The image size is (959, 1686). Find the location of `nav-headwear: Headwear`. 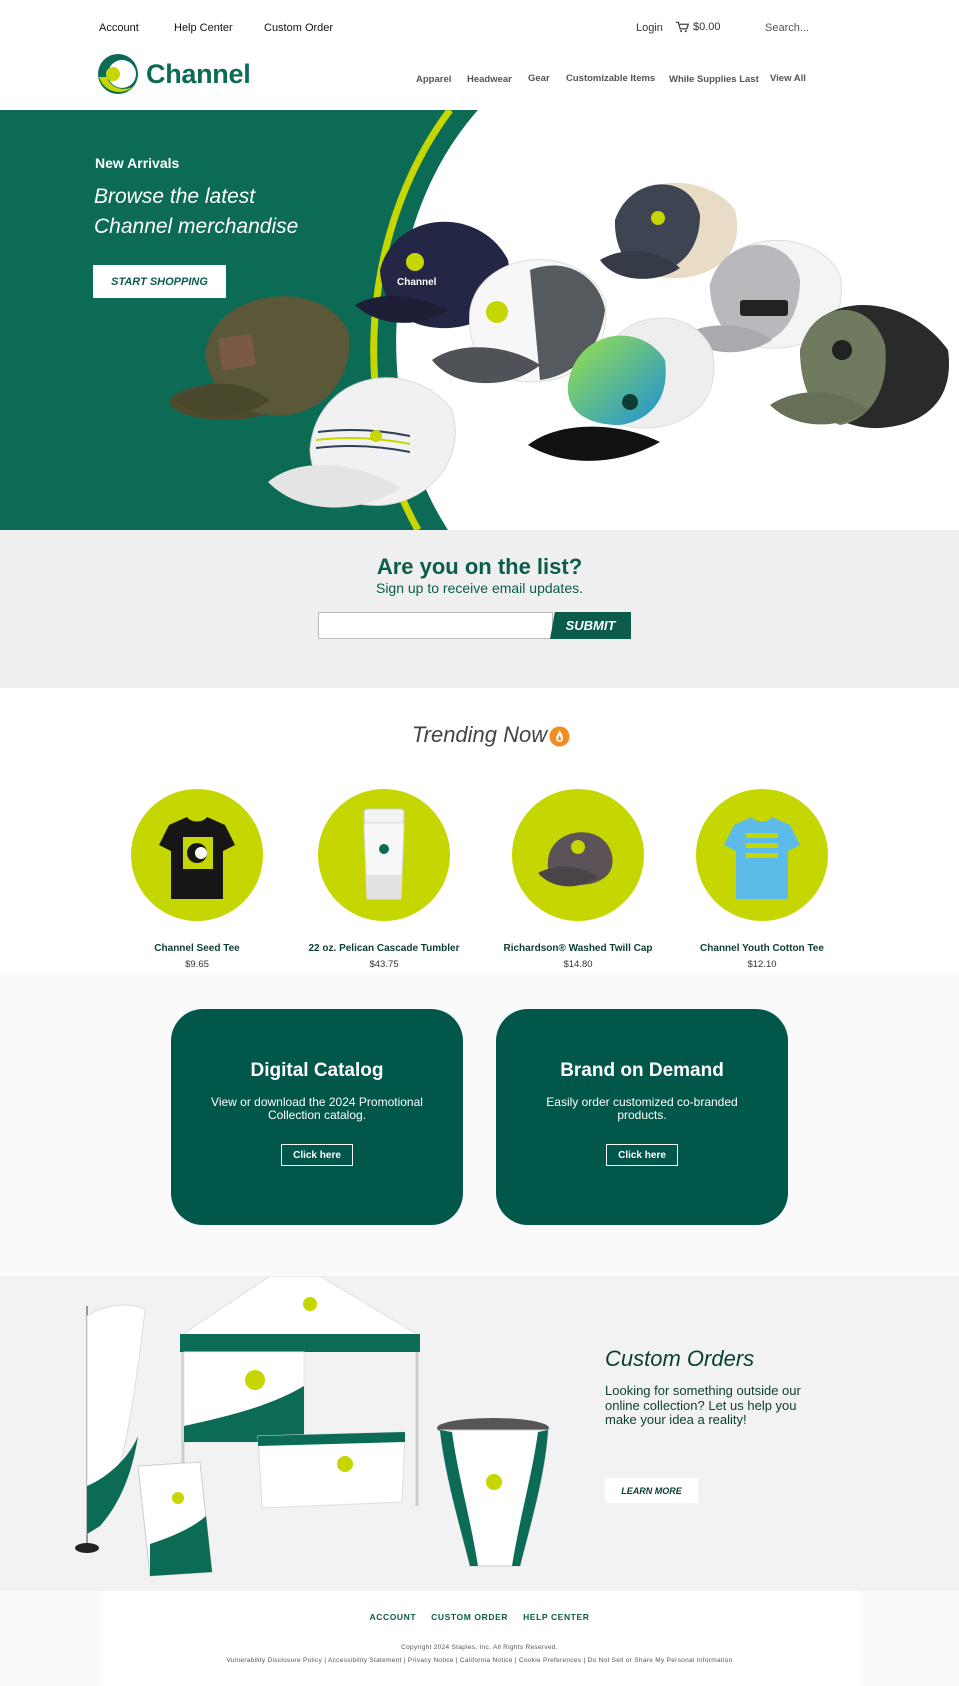

nav-headwear: Headwear is located at coordinates (489, 79).